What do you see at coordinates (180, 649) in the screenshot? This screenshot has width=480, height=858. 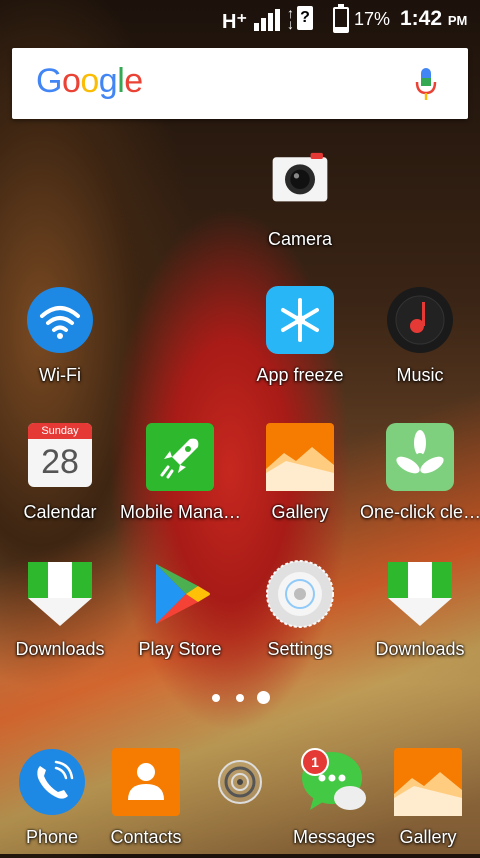 I see `app-label: Play Store` at bounding box center [180, 649].